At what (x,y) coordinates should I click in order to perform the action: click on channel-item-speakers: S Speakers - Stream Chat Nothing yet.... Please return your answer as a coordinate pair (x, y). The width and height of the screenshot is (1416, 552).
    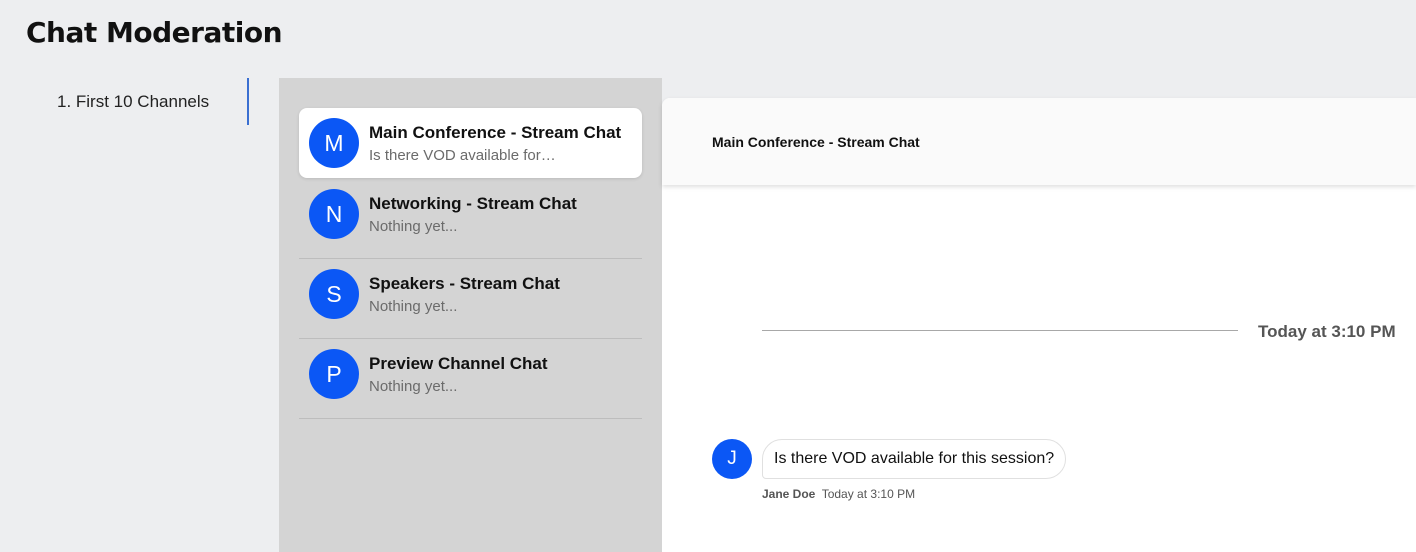
    Looking at the image, I should click on (470, 299).